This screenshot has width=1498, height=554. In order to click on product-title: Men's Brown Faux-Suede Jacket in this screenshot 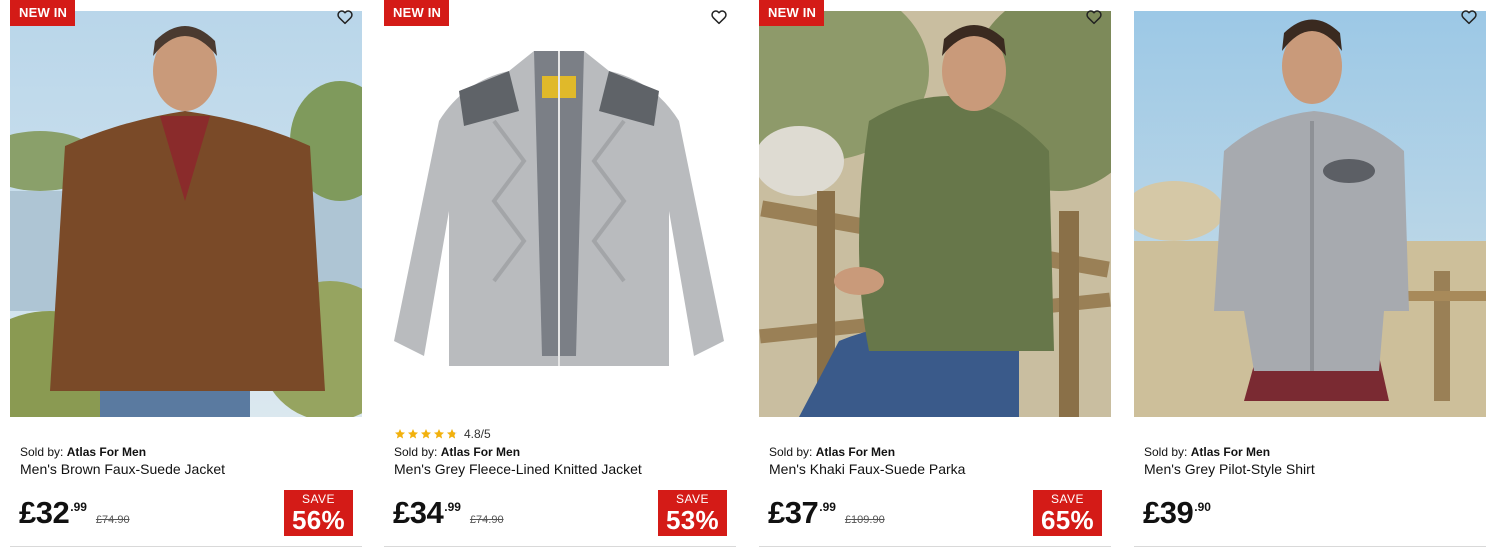, I will do `click(122, 469)`.